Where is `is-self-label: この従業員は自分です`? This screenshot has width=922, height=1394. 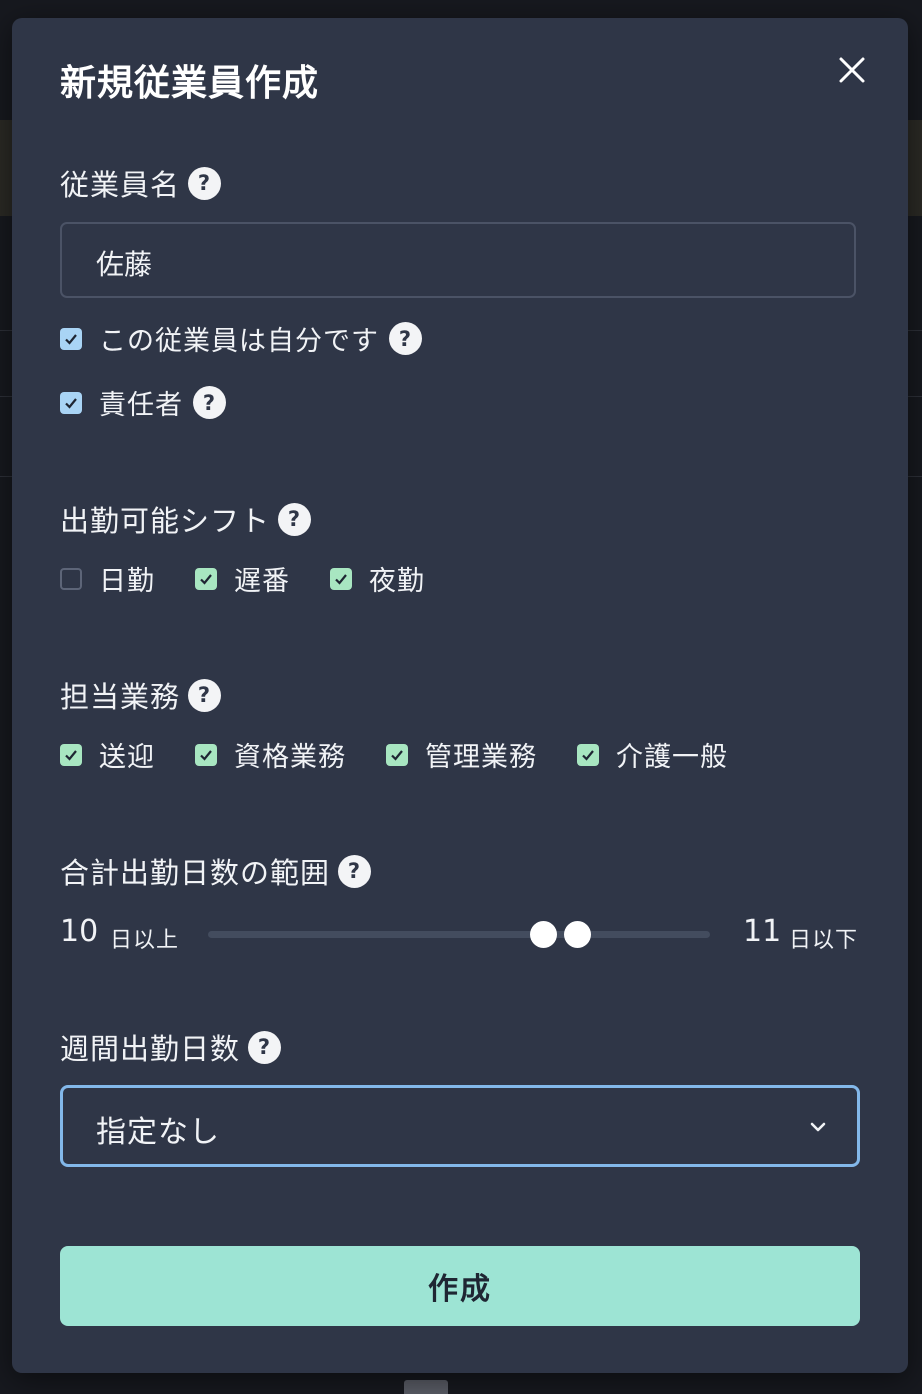
is-self-label: この従業員は自分です is located at coordinates (239, 341).